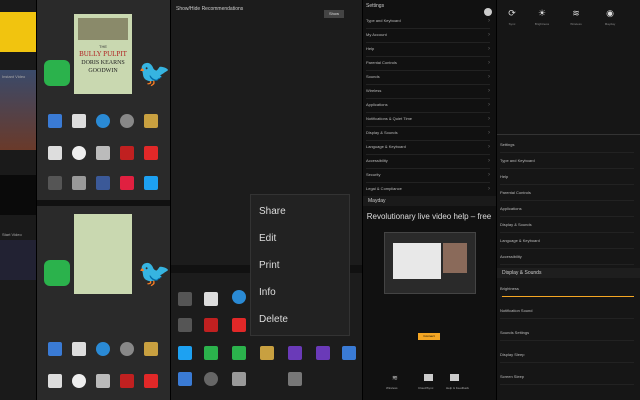  I want to click on settings-row: My Account ›, so click(428, 35).